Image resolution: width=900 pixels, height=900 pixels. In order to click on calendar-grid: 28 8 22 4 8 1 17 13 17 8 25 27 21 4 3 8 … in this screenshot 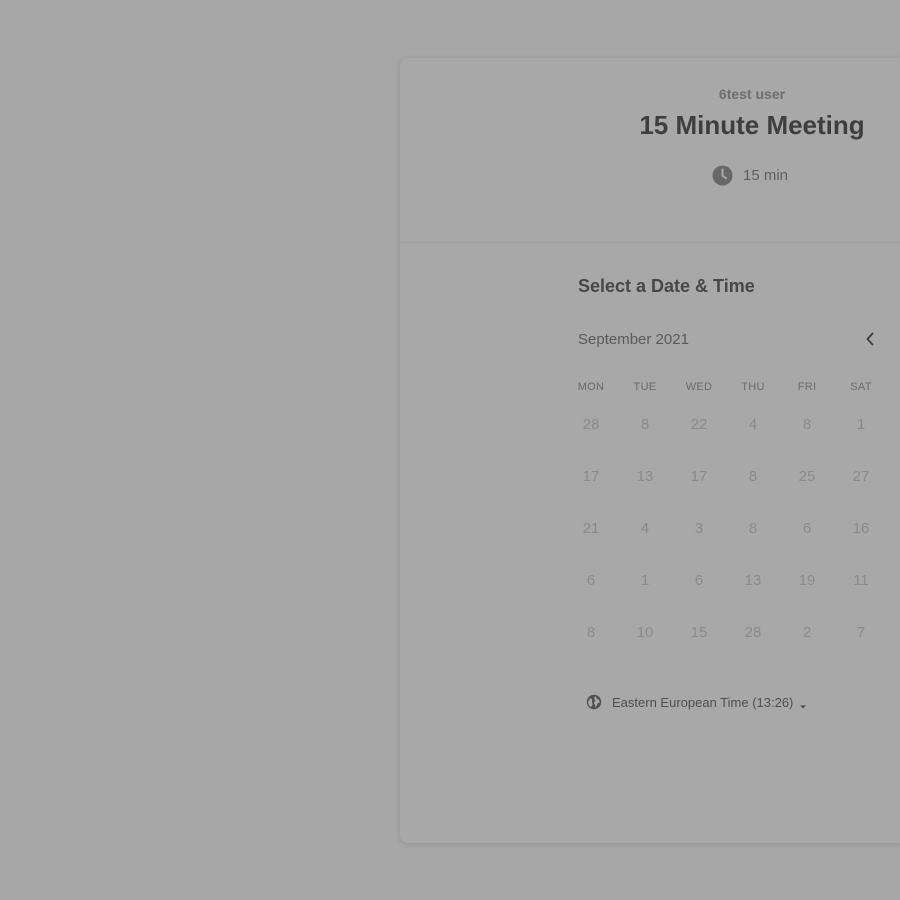, I will do `click(726, 543)`.